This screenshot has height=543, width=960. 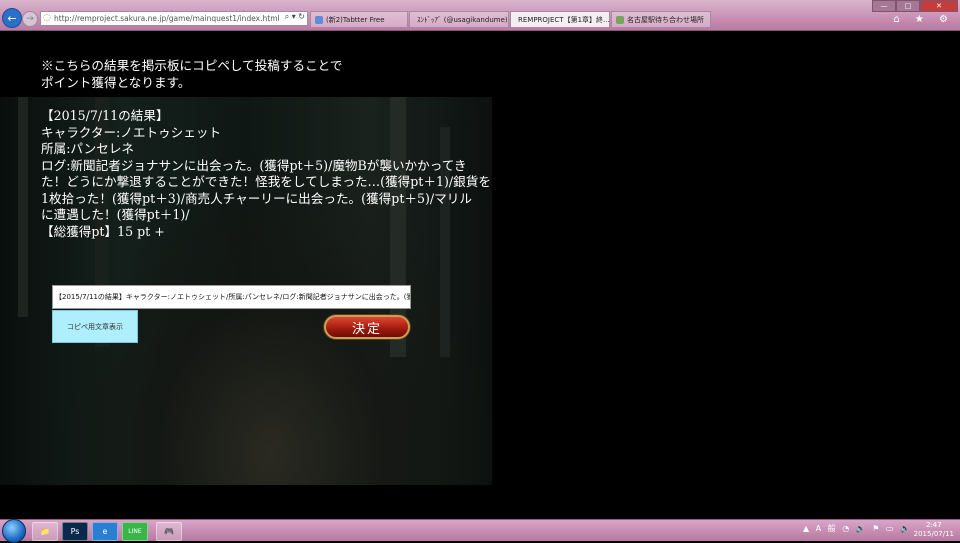 What do you see at coordinates (131, 132) in the screenshot?
I see `result-line: キャラクター:ノエトゥシェット` at bounding box center [131, 132].